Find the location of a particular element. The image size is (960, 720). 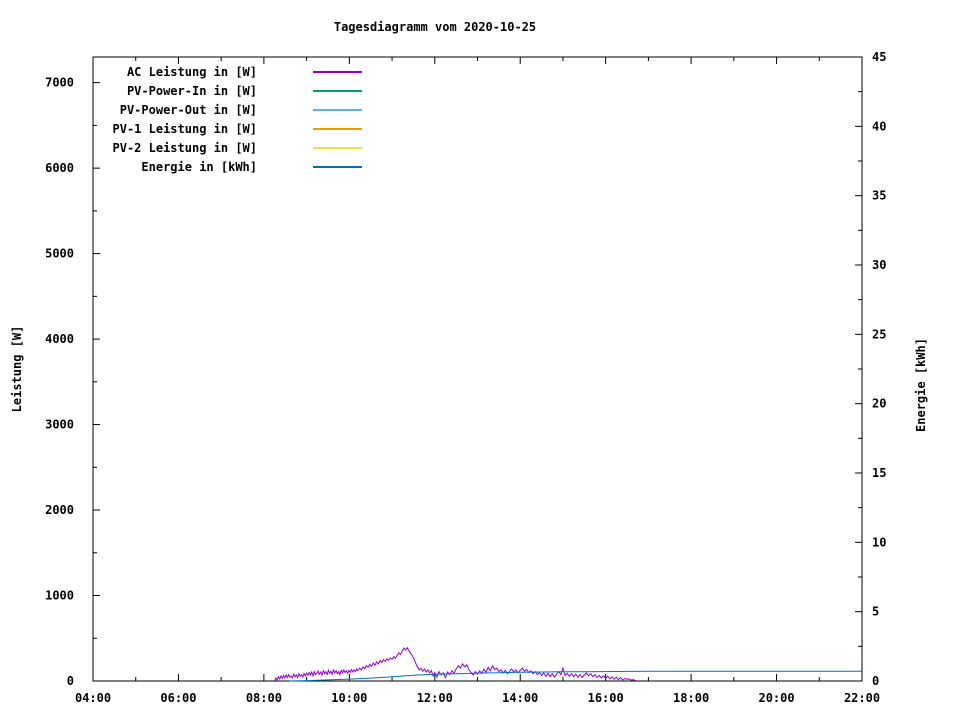

y-right-tick-label: 45 is located at coordinates (879, 57).